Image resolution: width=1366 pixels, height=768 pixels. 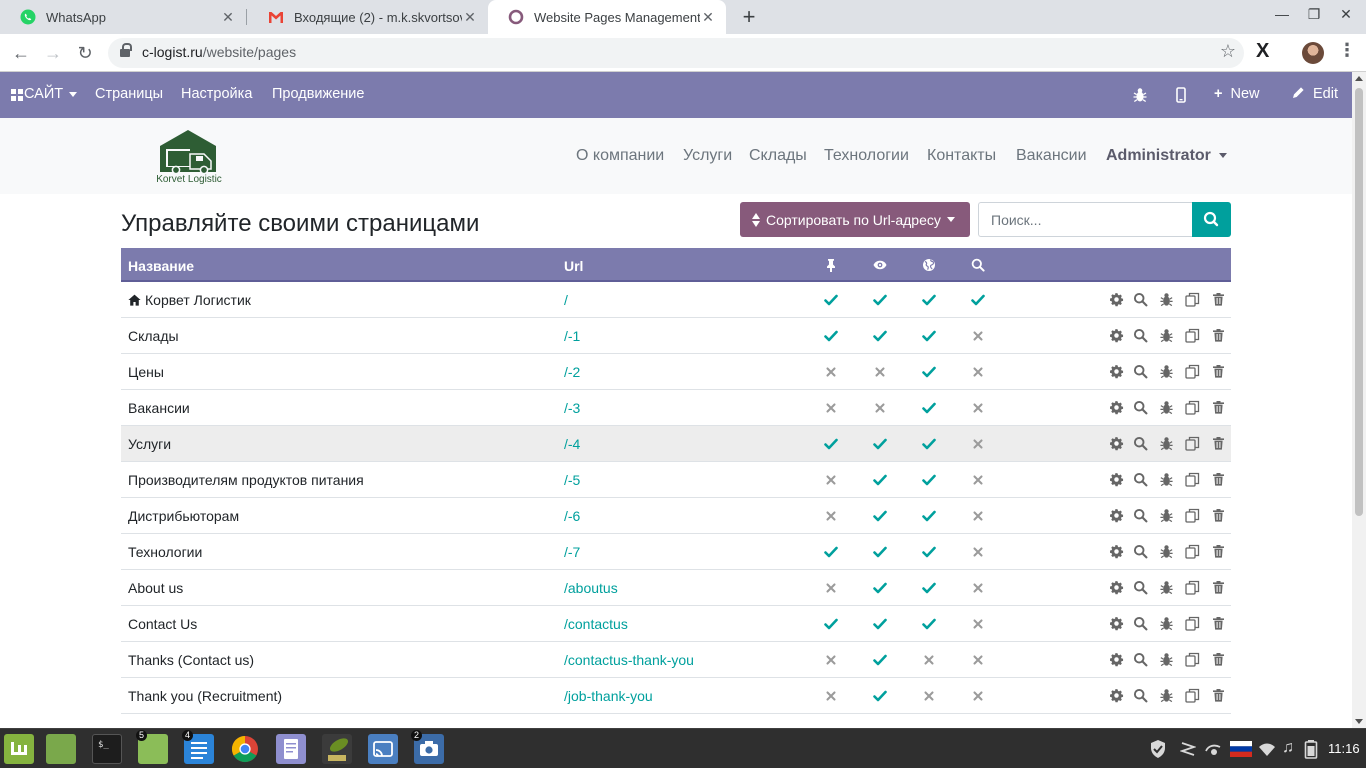 What do you see at coordinates (291, 749) in the screenshot?
I see `document-viewer-icon` at bounding box center [291, 749].